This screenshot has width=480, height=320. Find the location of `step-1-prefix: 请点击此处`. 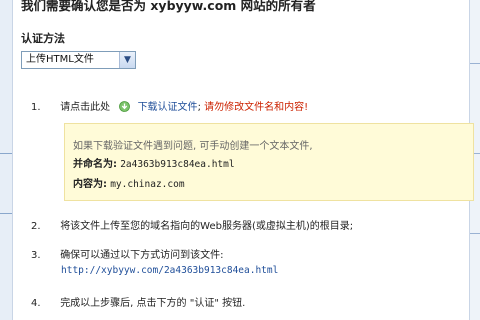

step-1-prefix: 请点击此处 is located at coordinates (85, 107).